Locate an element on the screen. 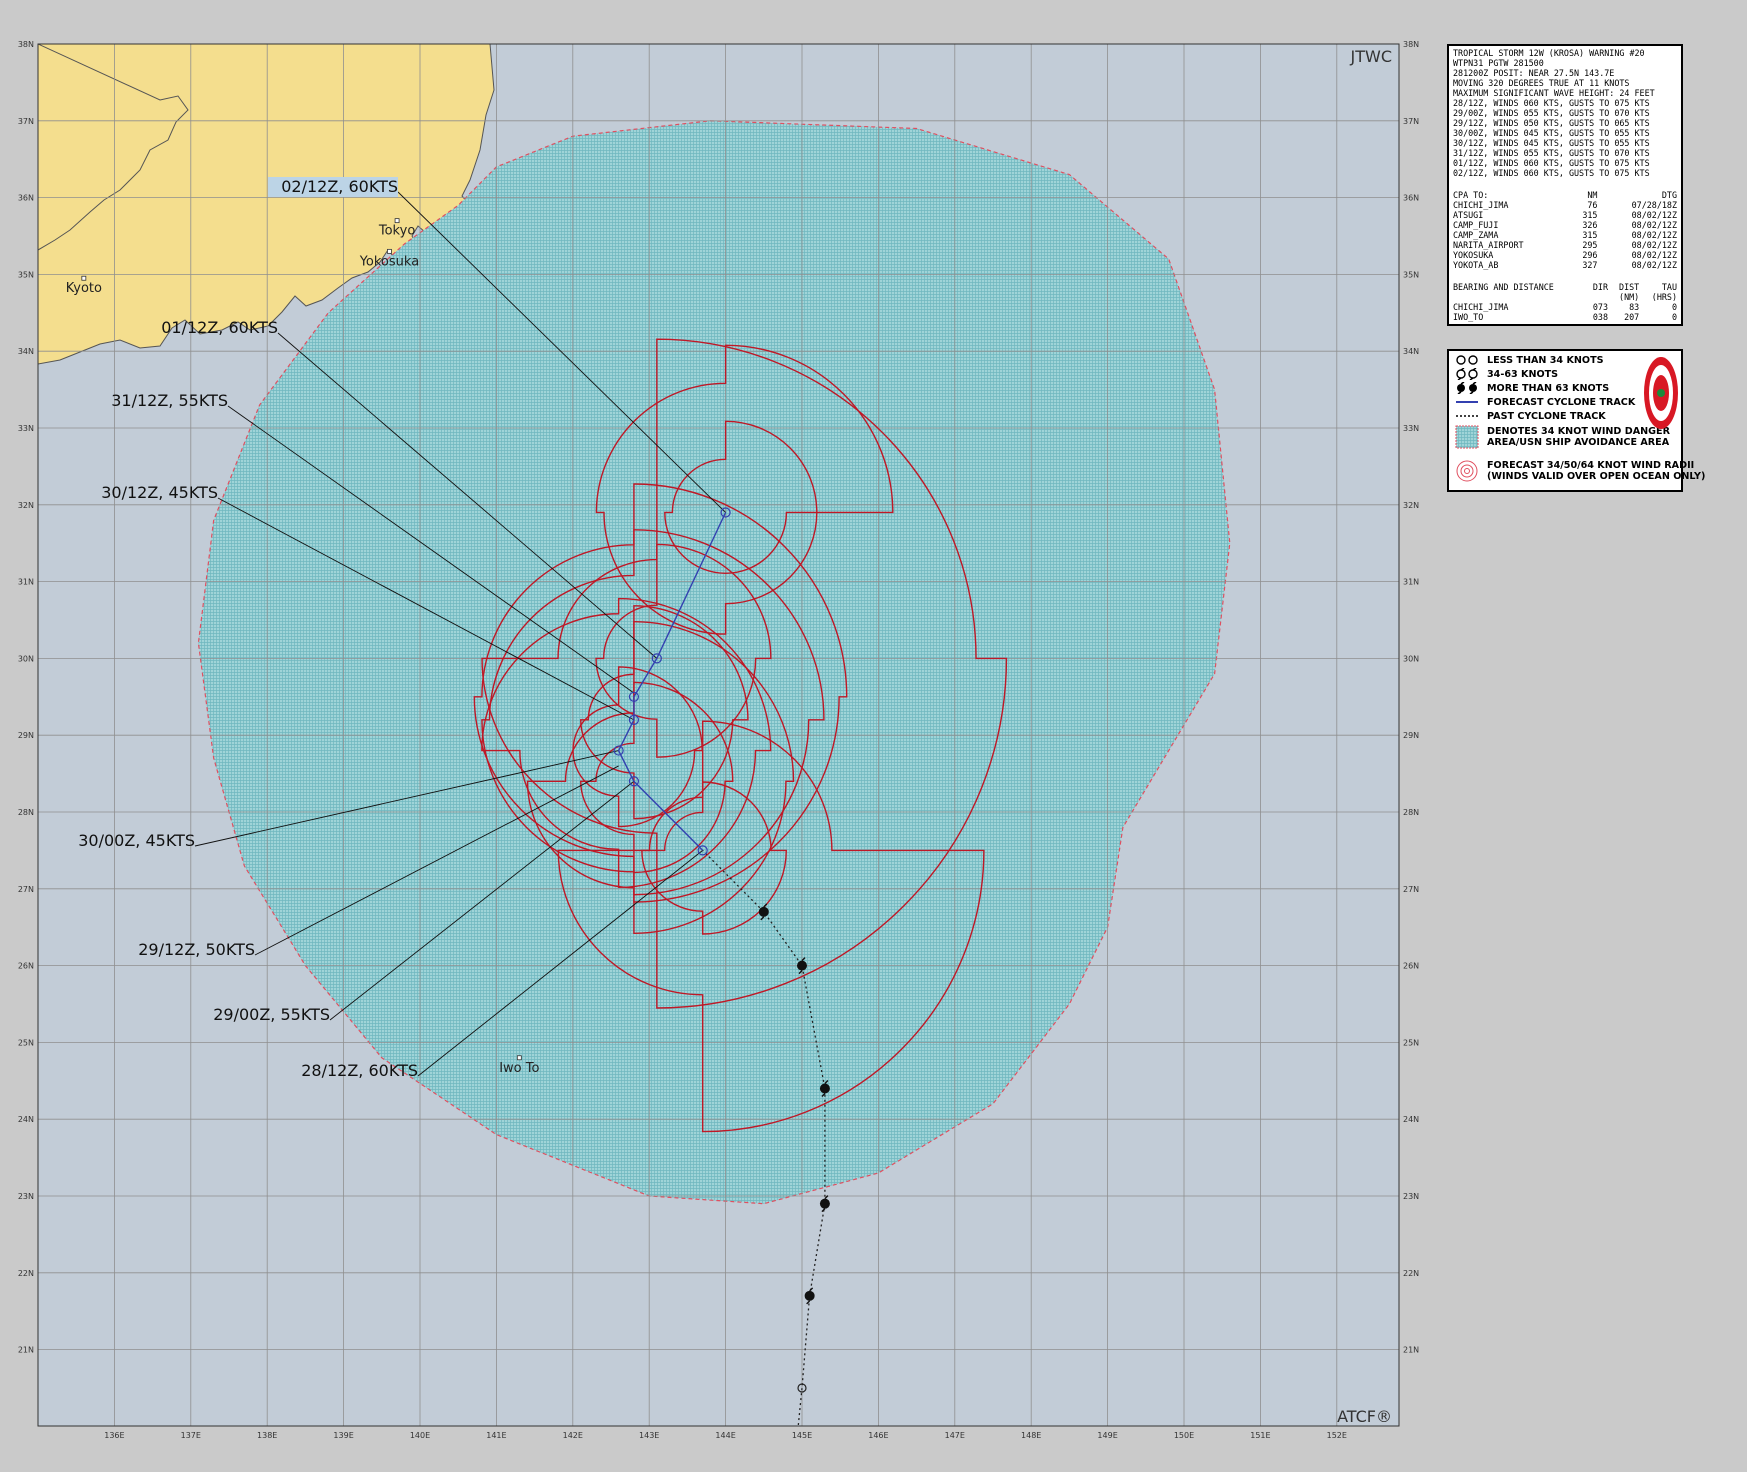 The height and width of the screenshot is (1472, 1747). cpa-row-cell: ATSUGI is located at coordinates (1468, 215).